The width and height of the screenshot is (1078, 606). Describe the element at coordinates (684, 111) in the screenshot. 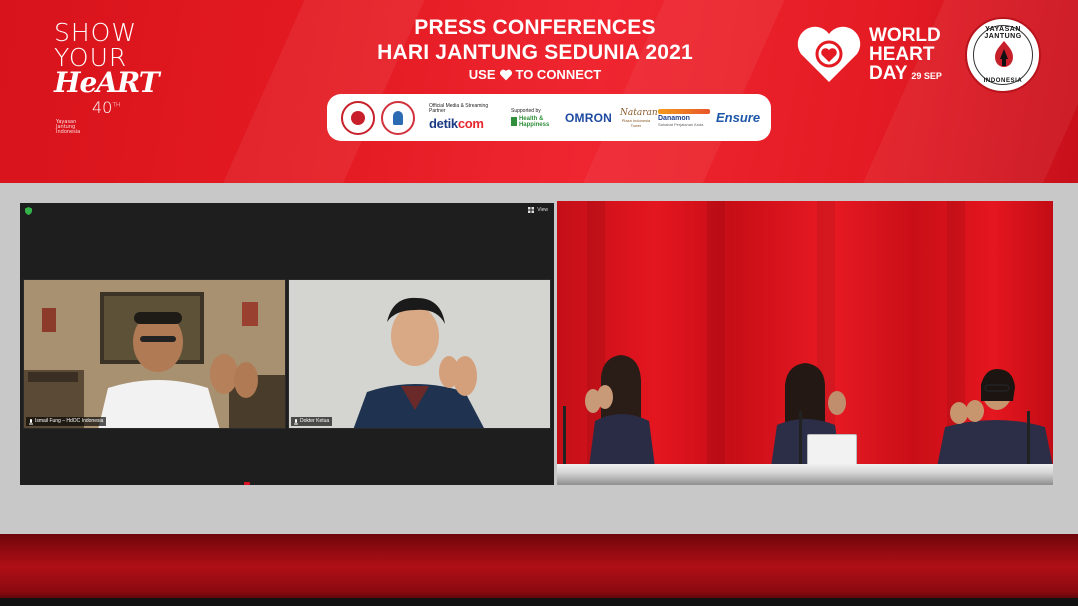

I see `danamon-bar-icon` at that location.